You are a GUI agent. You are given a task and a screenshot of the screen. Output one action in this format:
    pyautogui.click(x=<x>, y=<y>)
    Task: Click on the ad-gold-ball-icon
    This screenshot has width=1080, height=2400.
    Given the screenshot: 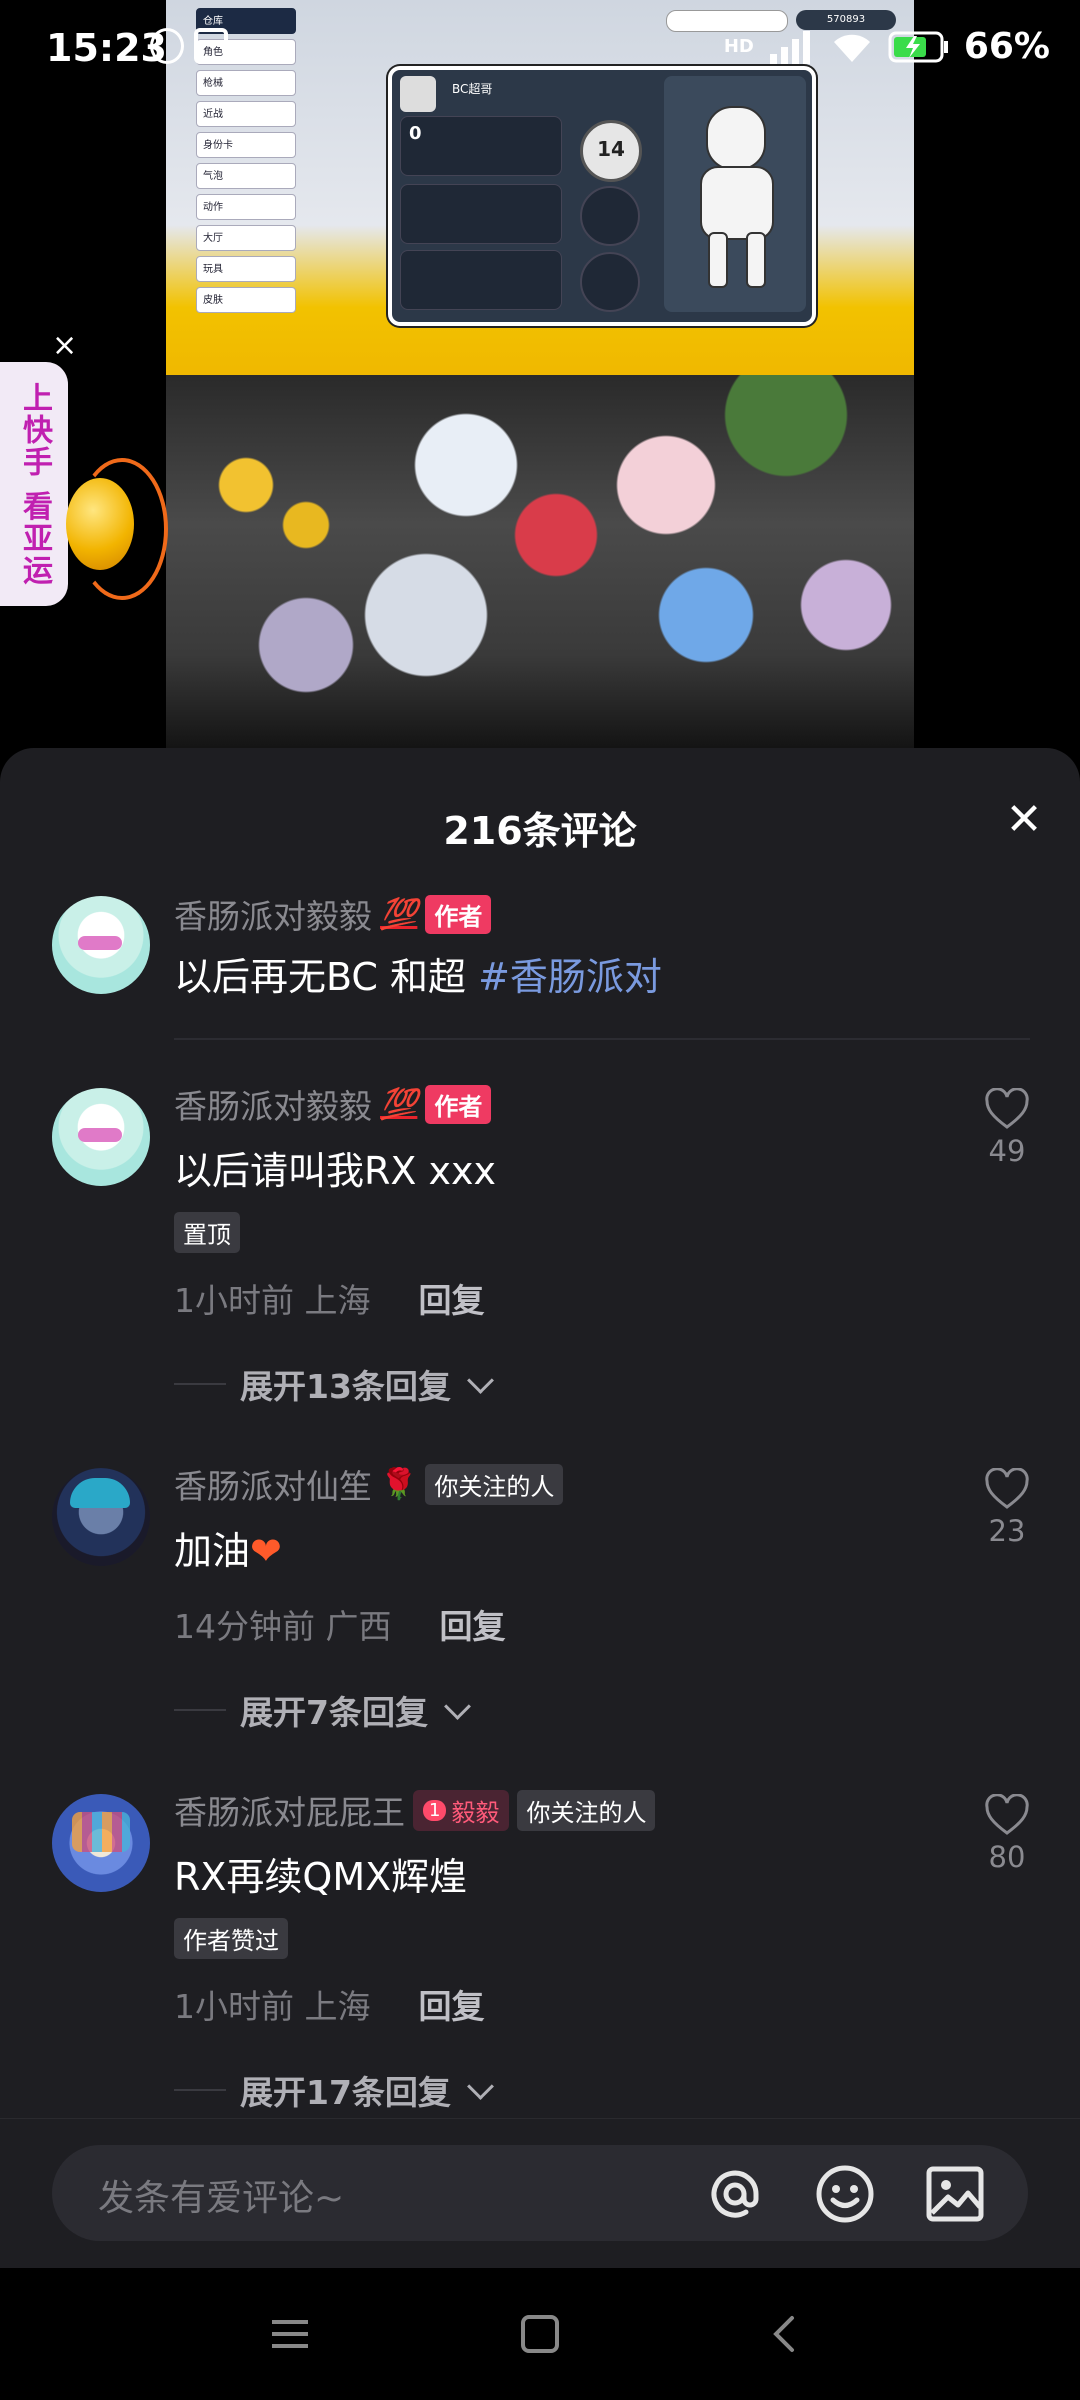 What is the action you would take?
    pyautogui.click(x=100, y=524)
    